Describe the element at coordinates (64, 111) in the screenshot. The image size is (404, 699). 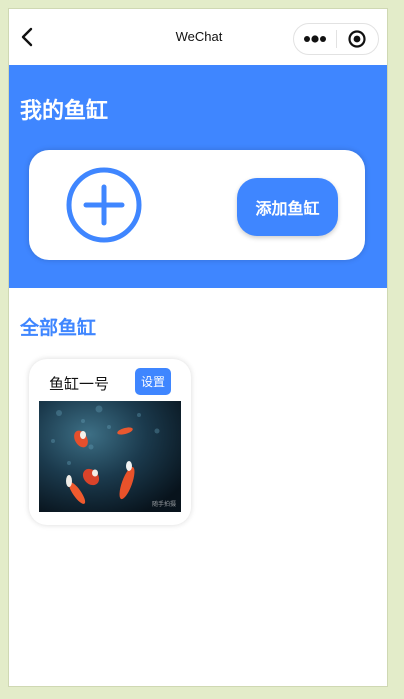
I see `page-title: 我的鱼缸` at that location.